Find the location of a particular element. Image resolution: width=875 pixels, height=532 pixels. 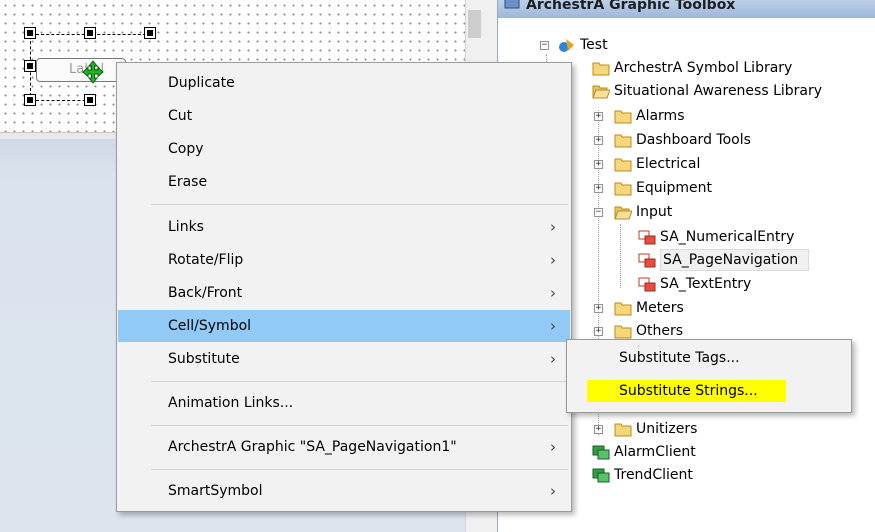

tree-item-label: Unitizers is located at coordinates (667, 429).